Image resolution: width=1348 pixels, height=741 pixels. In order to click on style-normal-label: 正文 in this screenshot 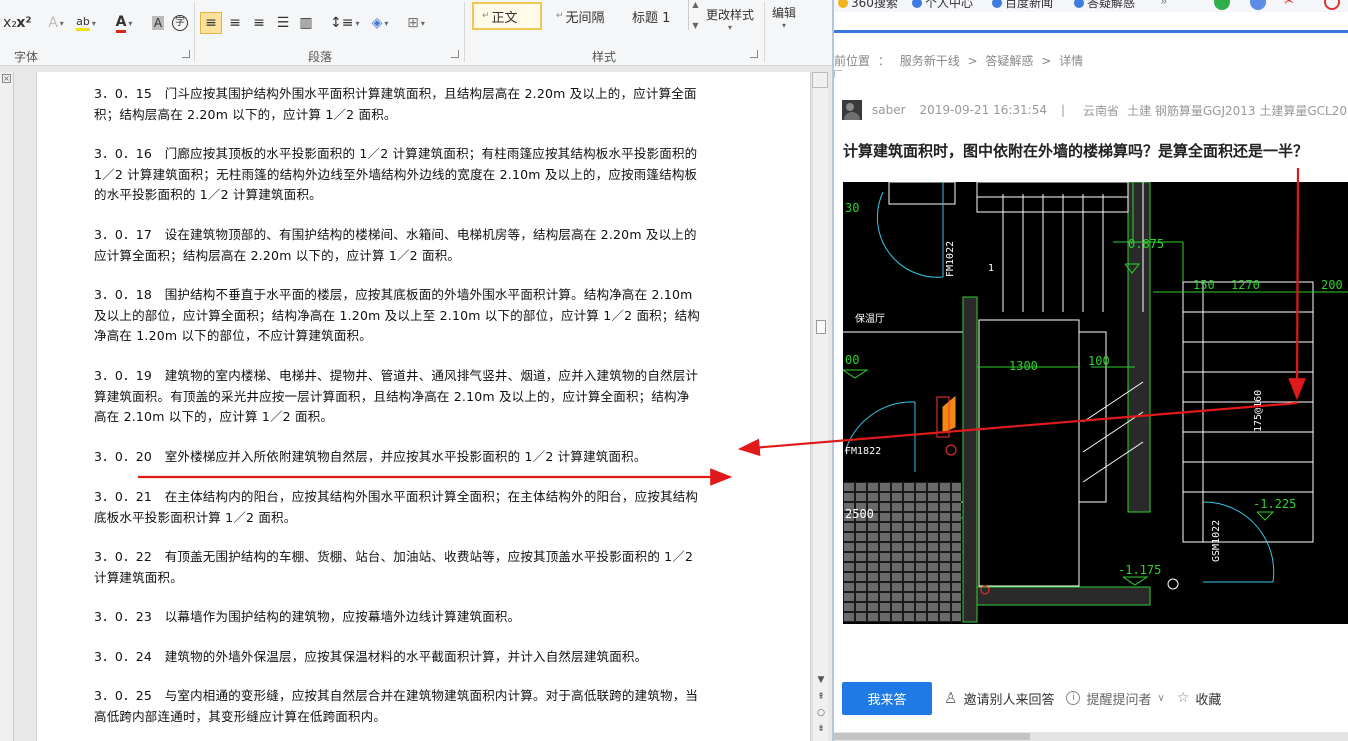, I will do `click(504, 18)`.